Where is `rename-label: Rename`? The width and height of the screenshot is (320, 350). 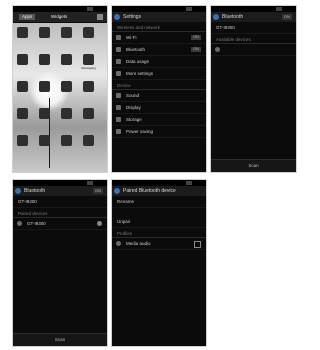
rename-label: Rename is located at coordinates (126, 201).